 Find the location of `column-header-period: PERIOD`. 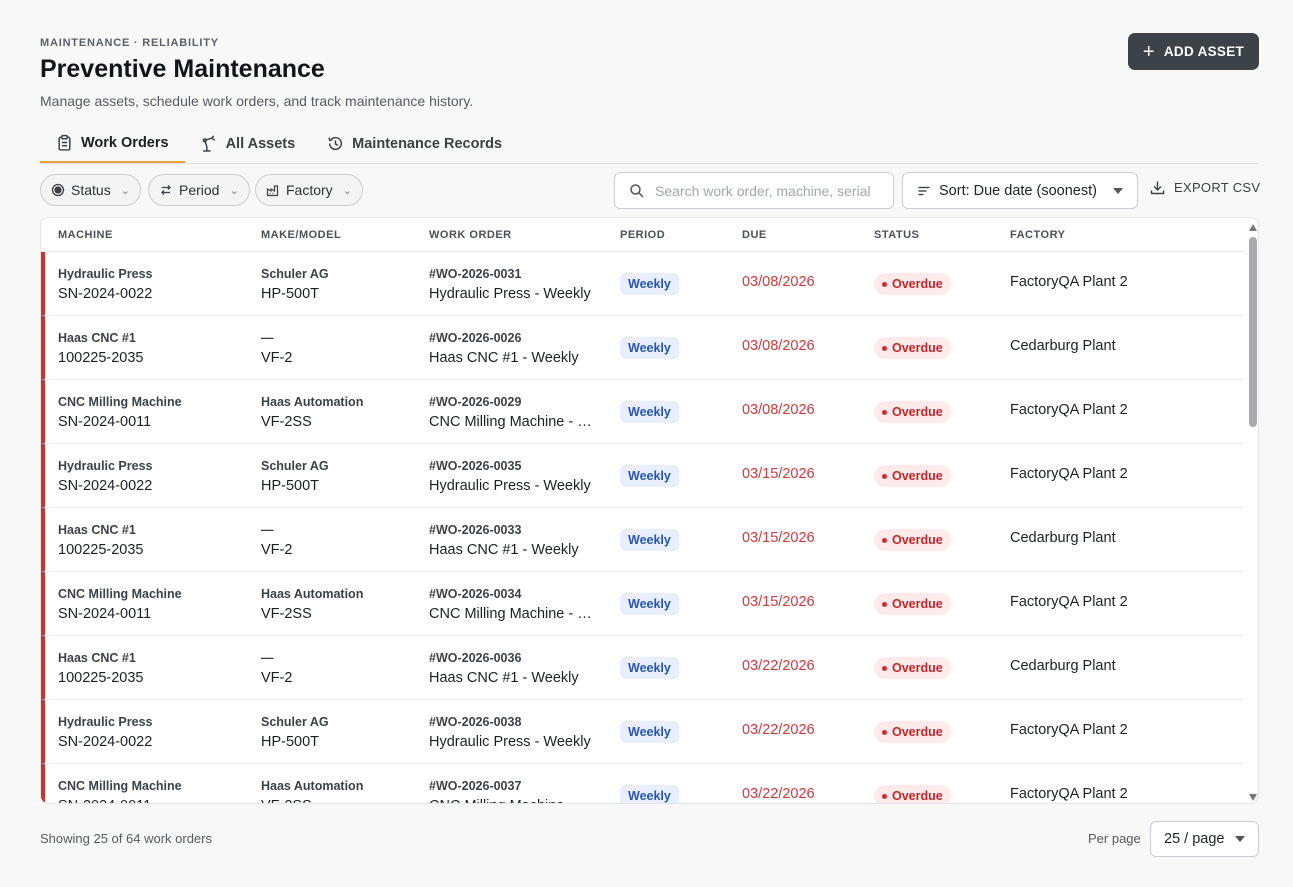

column-header-period: PERIOD is located at coordinates (642, 235).